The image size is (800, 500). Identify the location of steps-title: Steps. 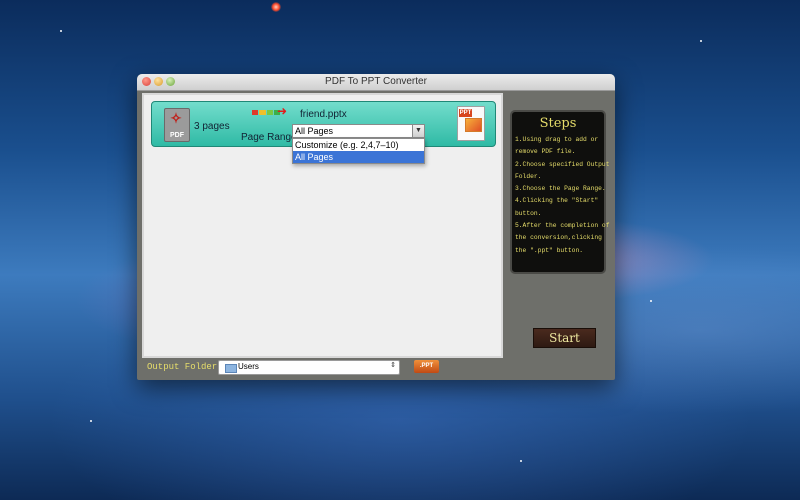
(558, 123).